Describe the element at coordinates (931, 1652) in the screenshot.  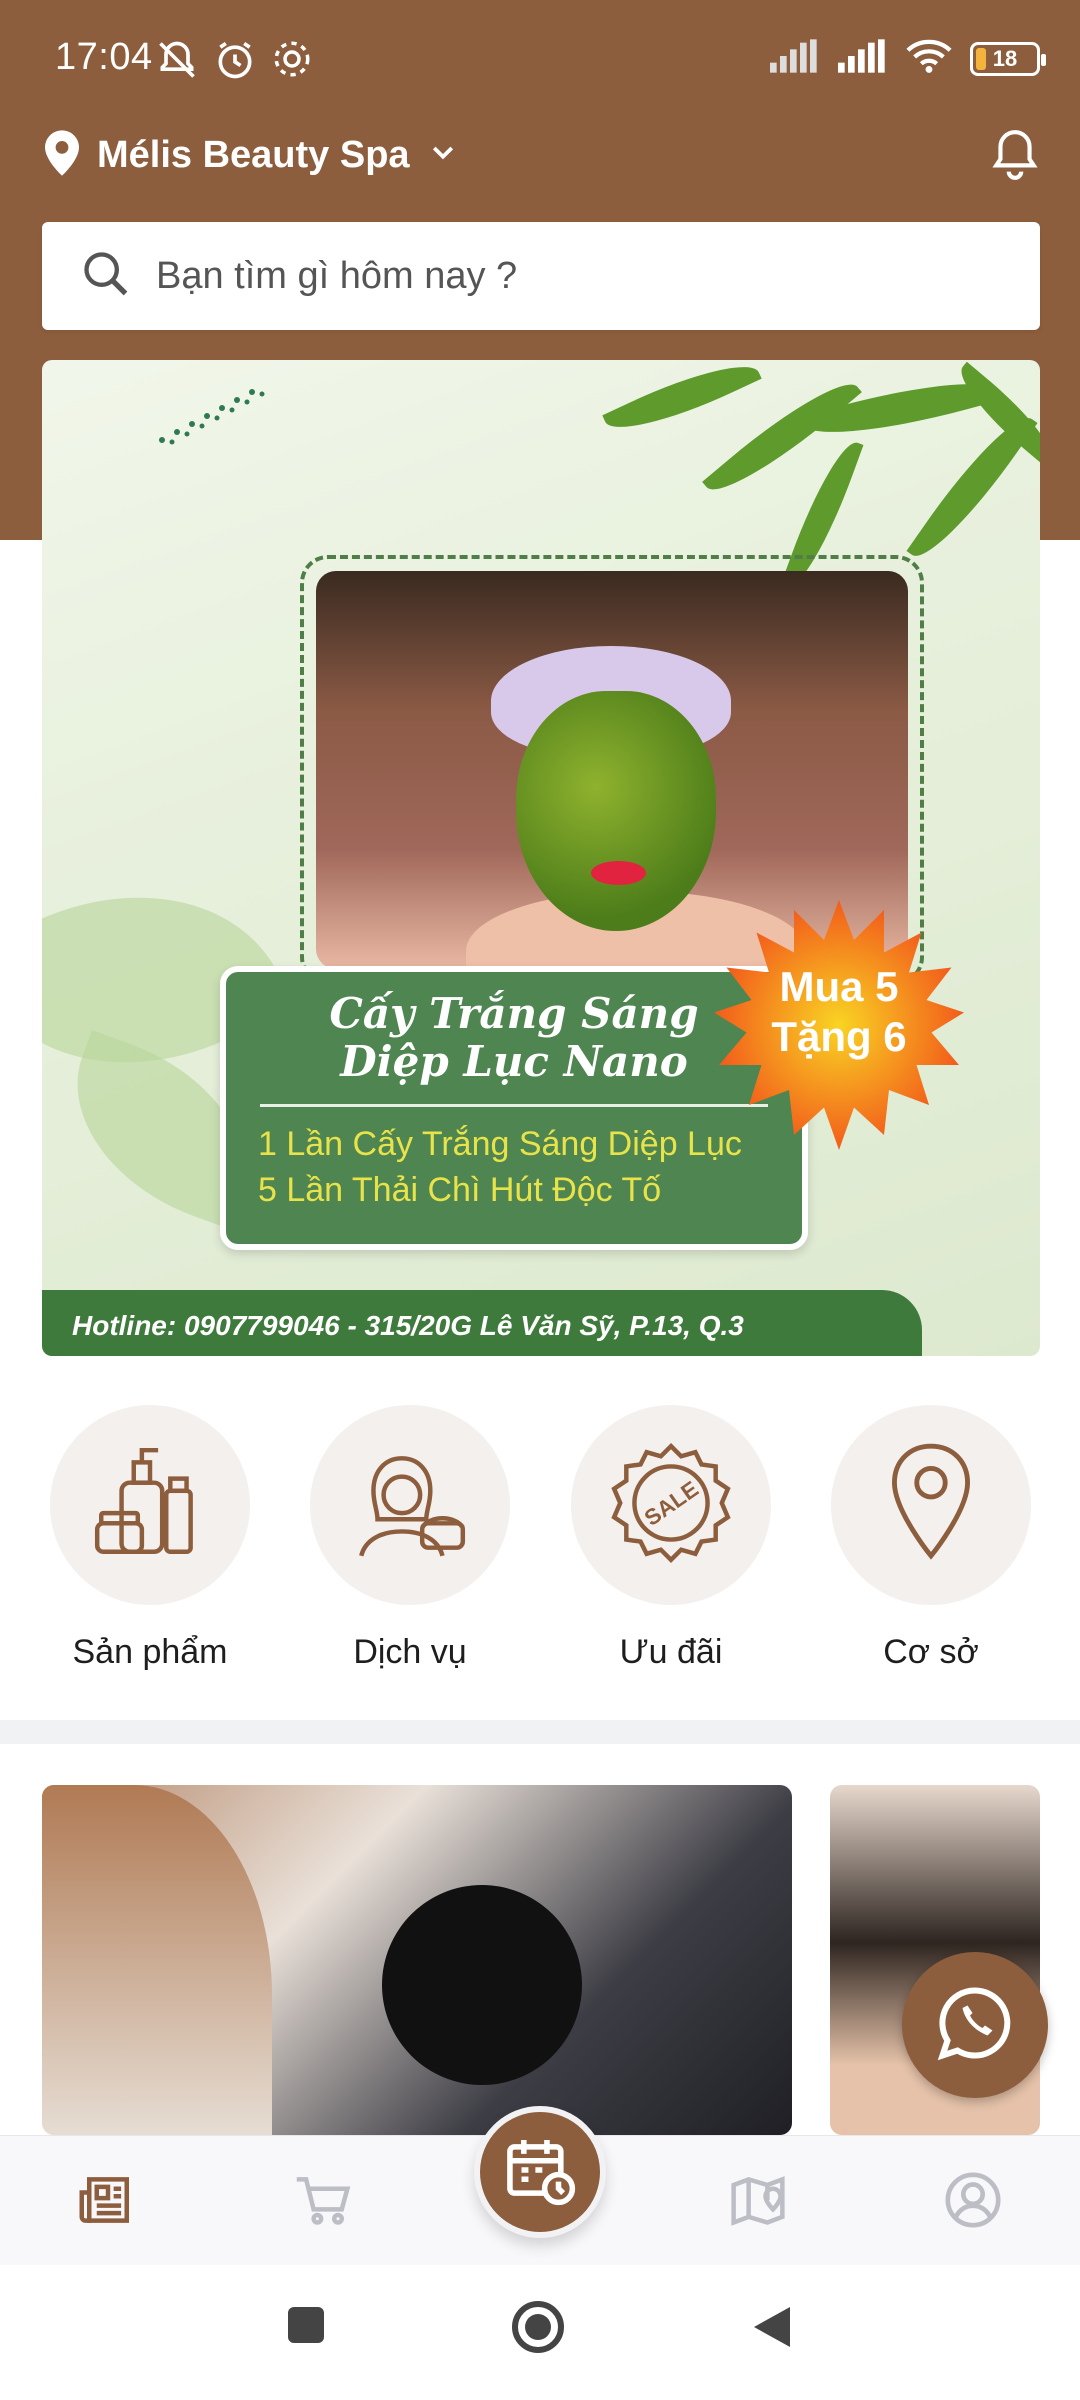
I see `category-label: Cơ sở` at that location.